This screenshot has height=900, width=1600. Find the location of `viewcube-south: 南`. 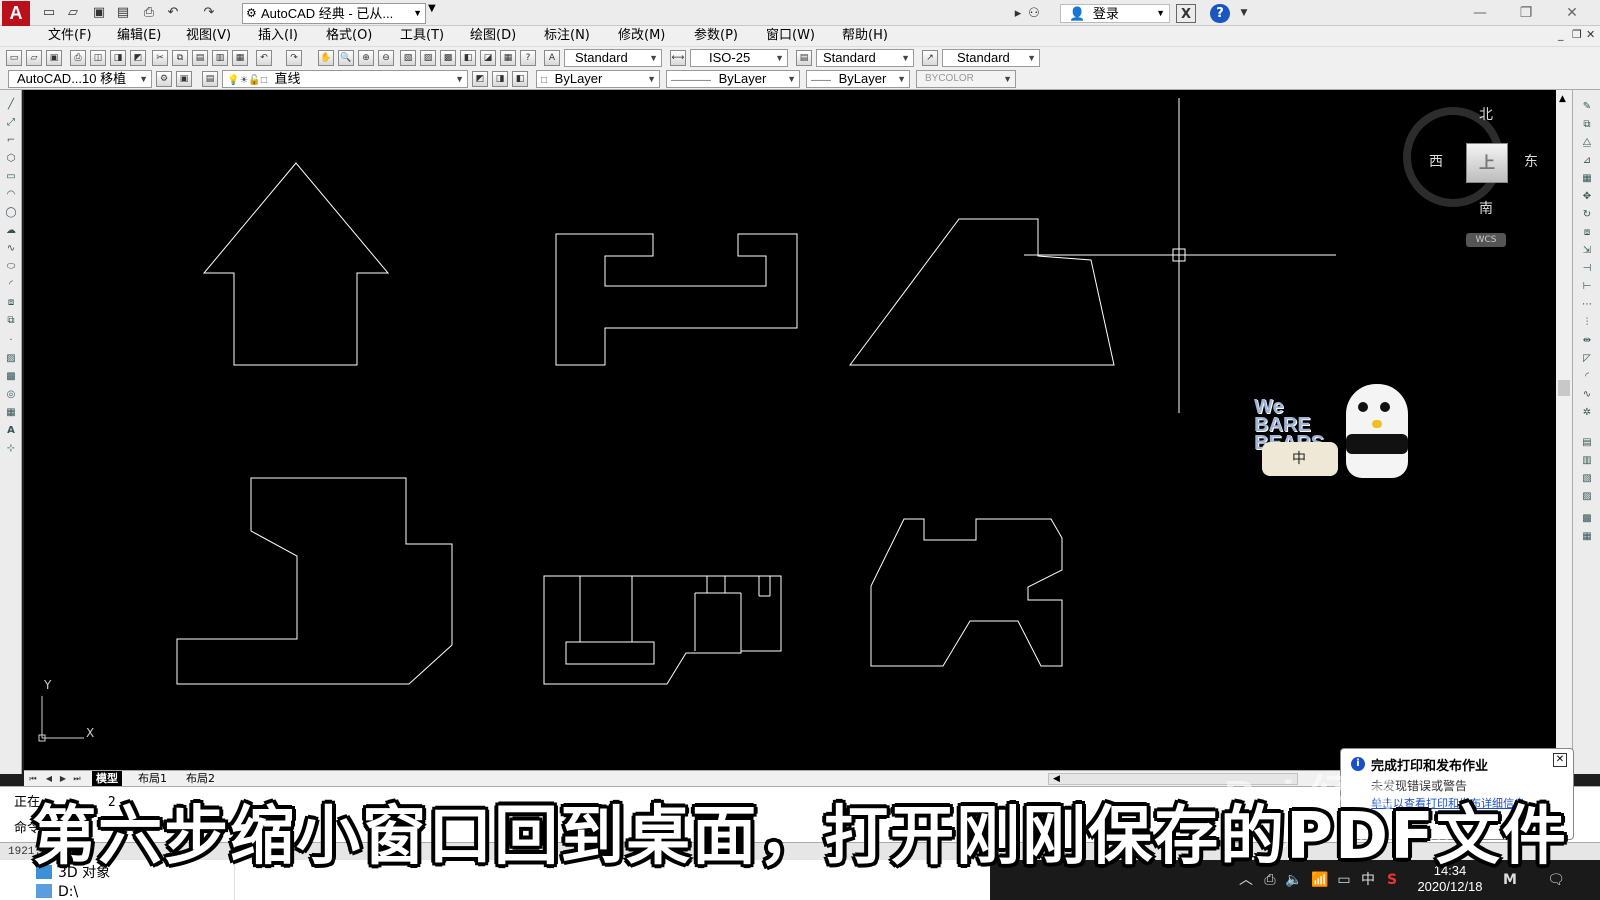

viewcube-south: 南 is located at coordinates (1486, 208).